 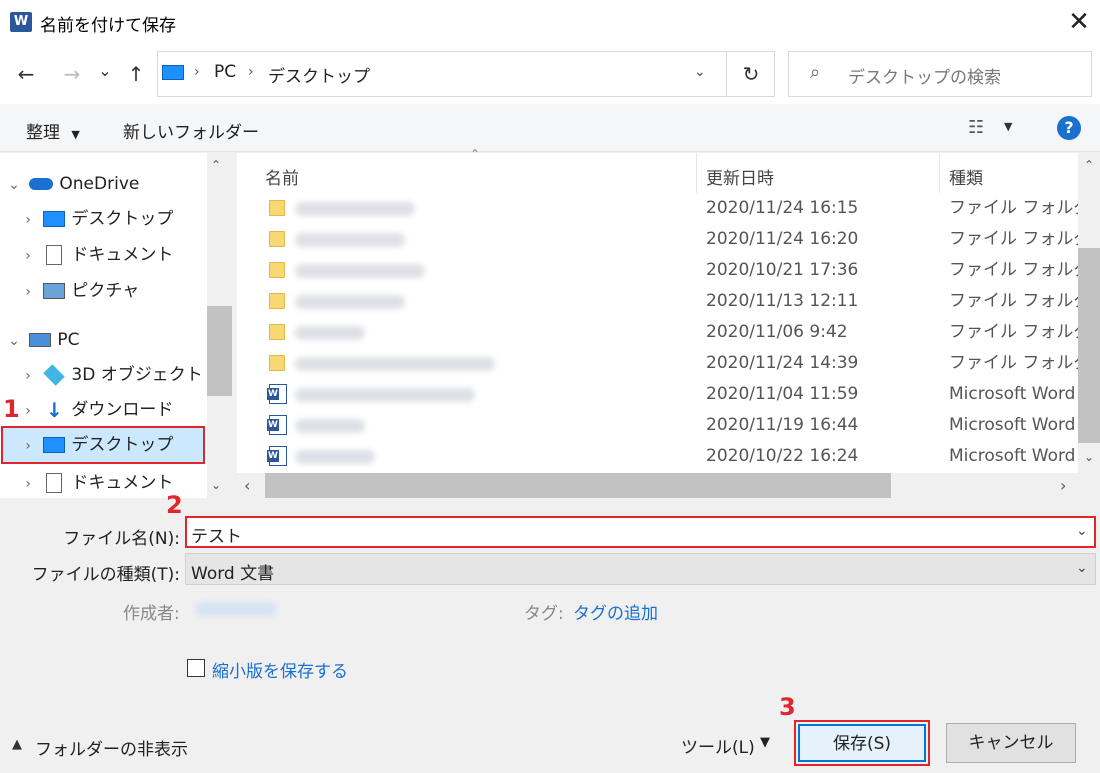 I want to click on table-row: 2020/10/21 17:36 ファイル フォルダー, so click(x=670, y=270).